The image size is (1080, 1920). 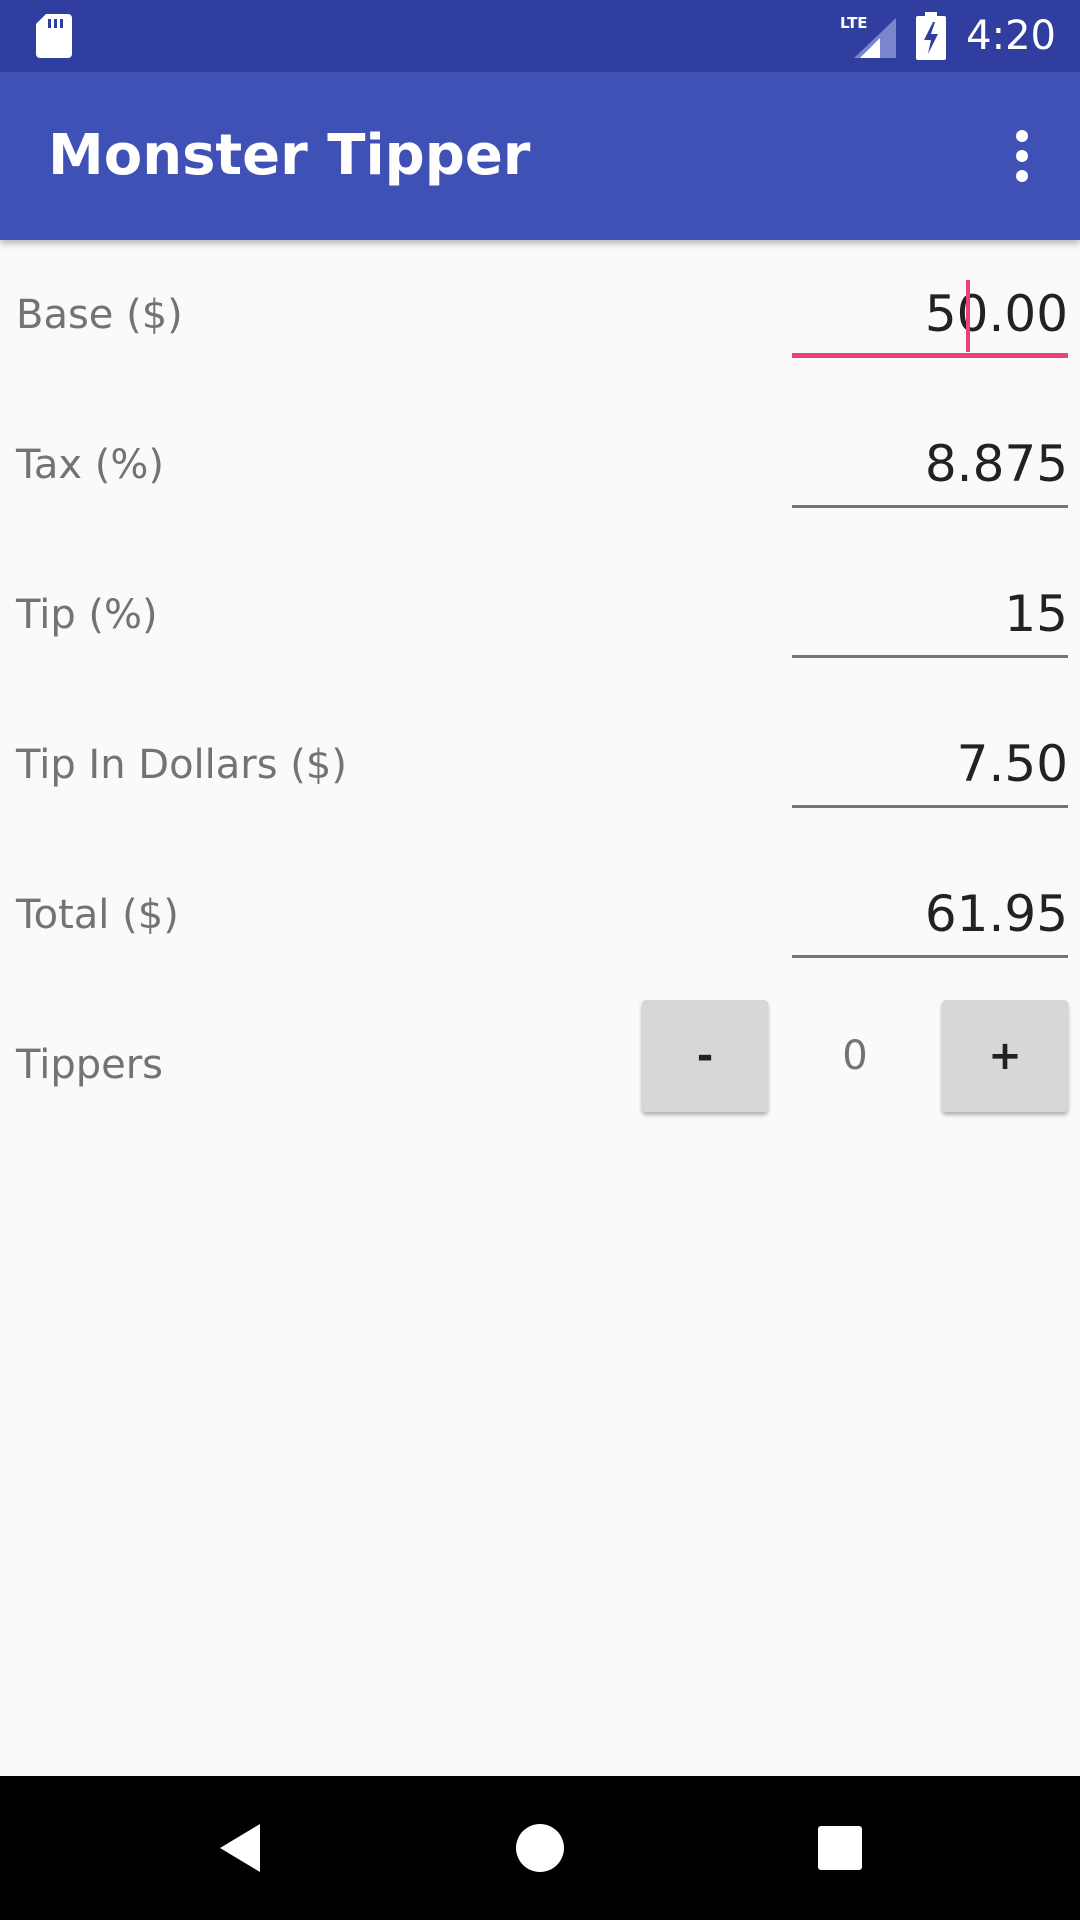 What do you see at coordinates (87, 615) in the screenshot?
I see `tip-label: Tip (%)` at bounding box center [87, 615].